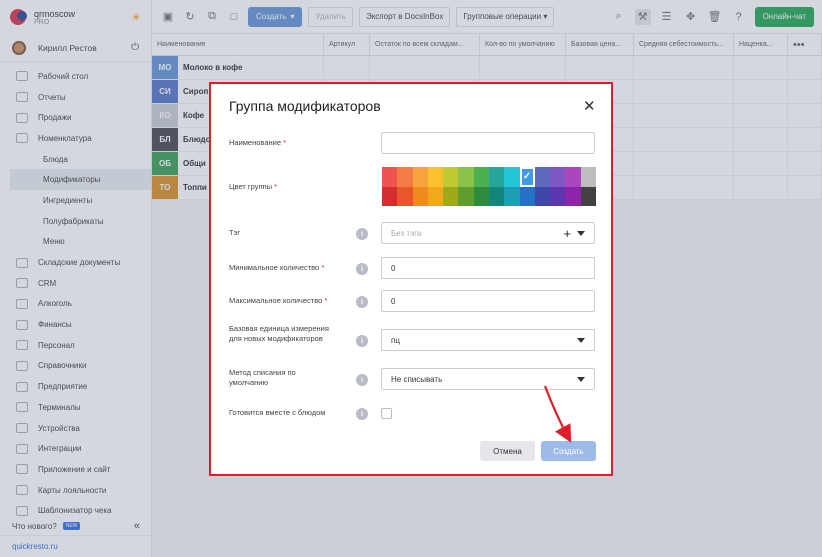 The image size is (822, 557). What do you see at coordinates (589, 106) in the screenshot?
I see `close-icon: ✕` at bounding box center [589, 106].